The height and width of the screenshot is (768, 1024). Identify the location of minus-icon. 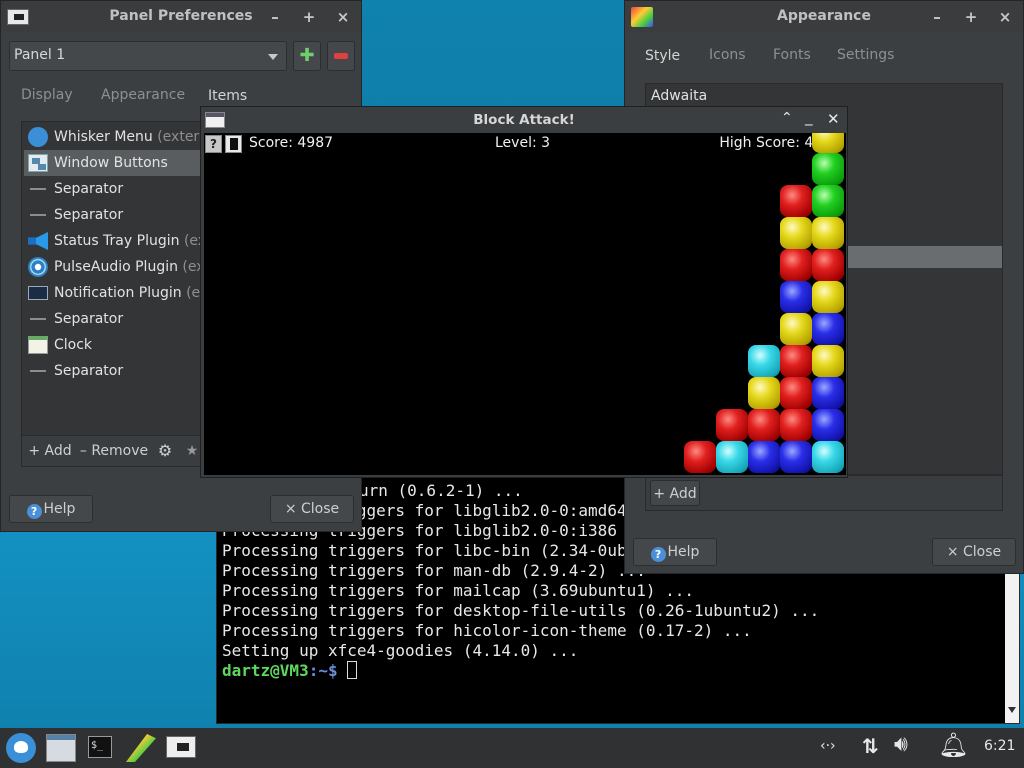
(341, 56).